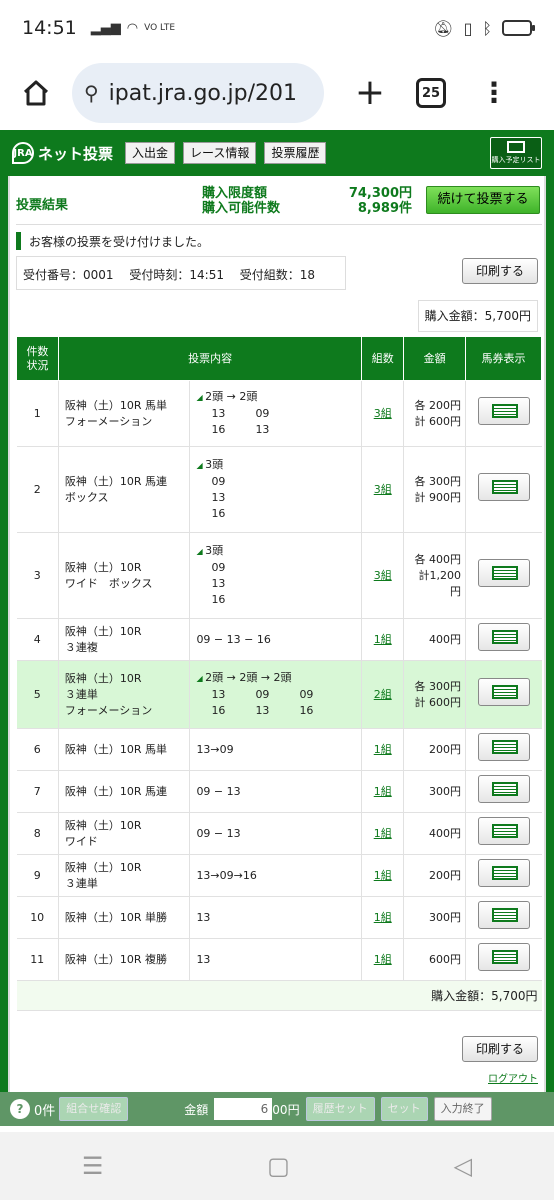 The width and height of the screenshot is (554, 1200). Describe the element at coordinates (93, 1166) in the screenshot. I see `recents-icon: ☰` at that location.